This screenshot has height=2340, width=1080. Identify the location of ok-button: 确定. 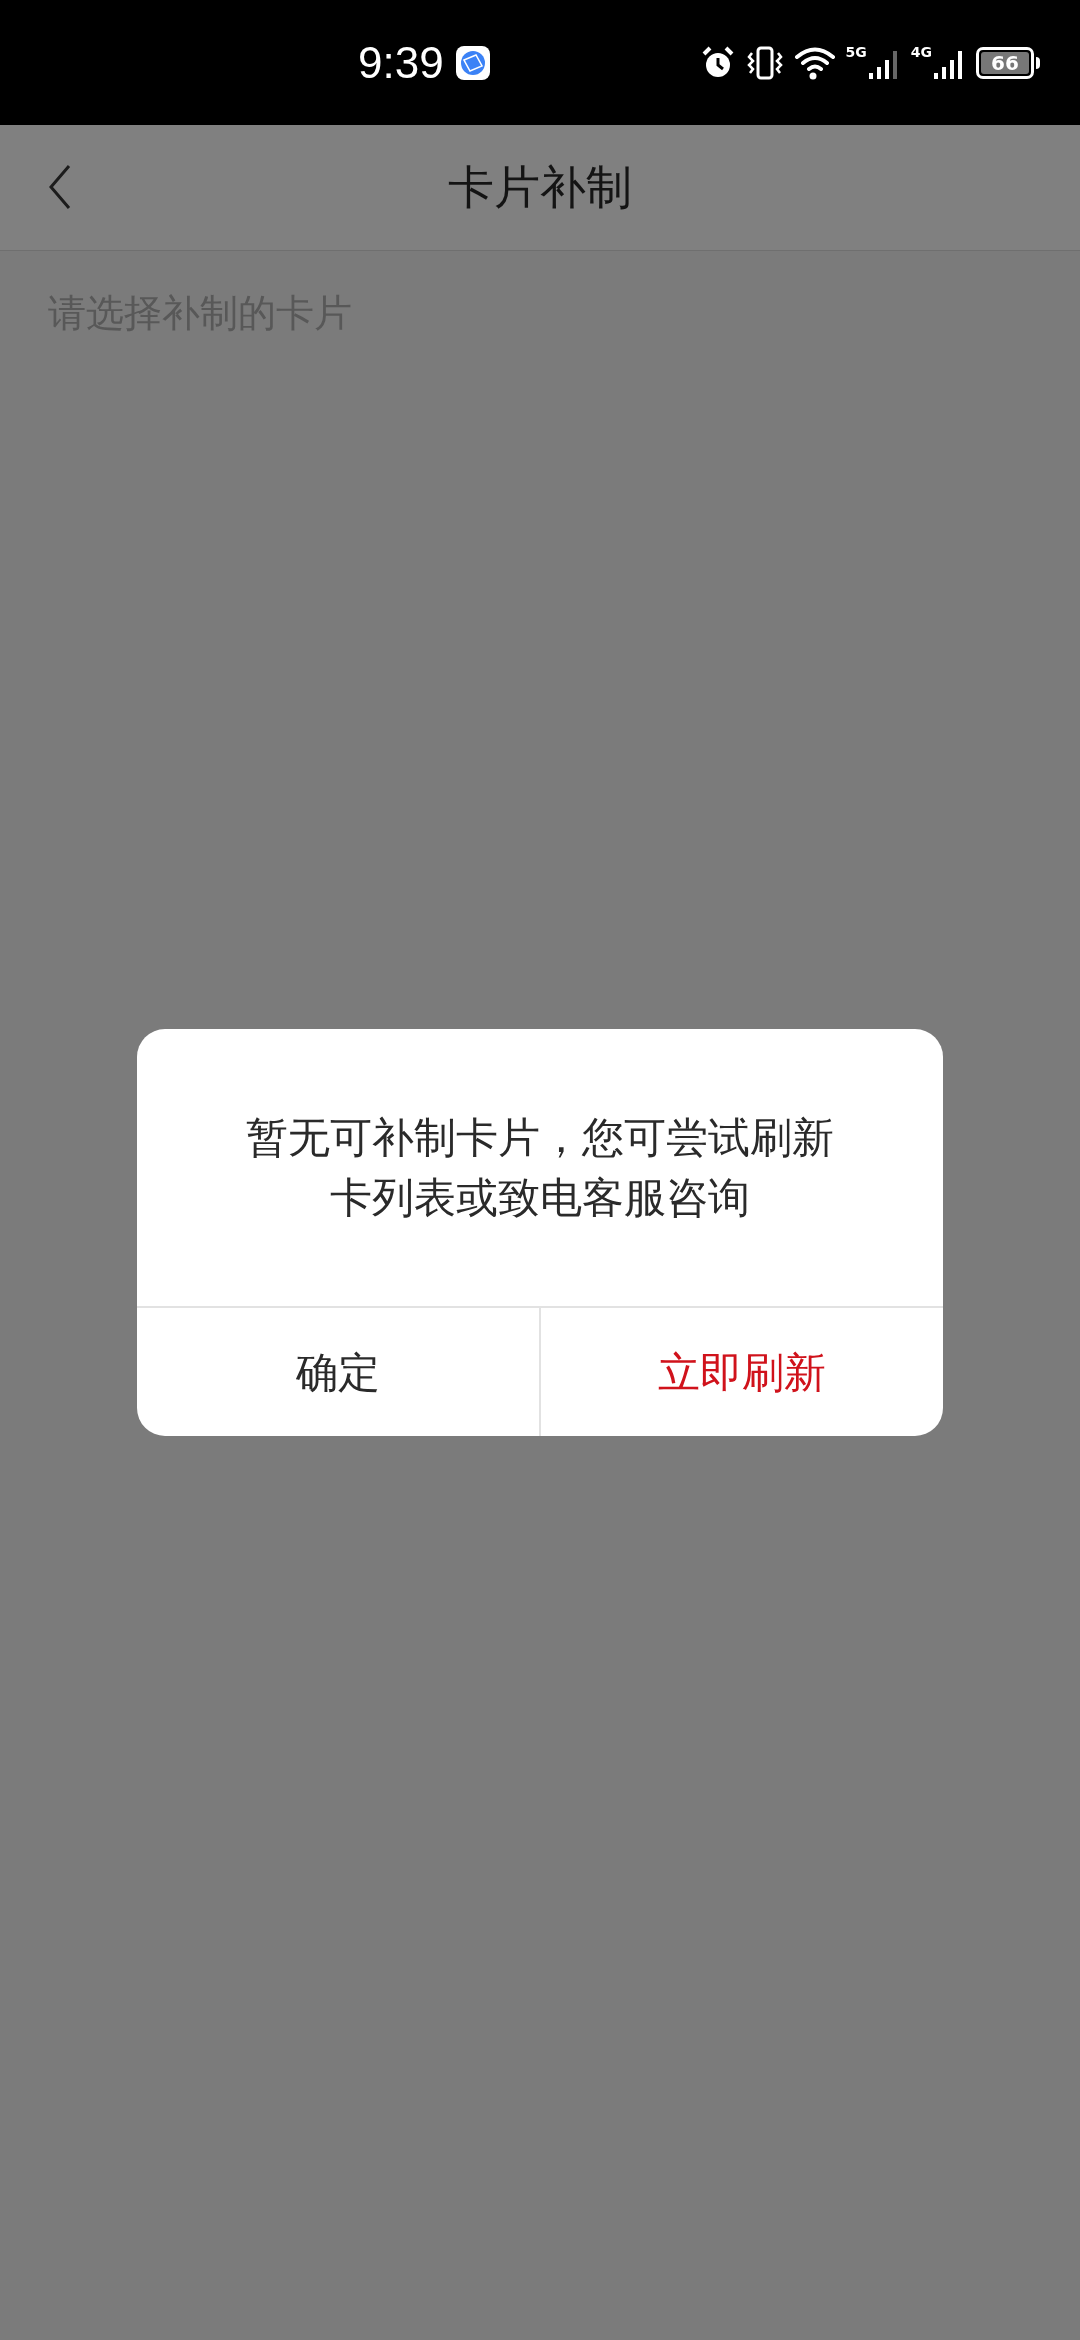
(339, 1372).